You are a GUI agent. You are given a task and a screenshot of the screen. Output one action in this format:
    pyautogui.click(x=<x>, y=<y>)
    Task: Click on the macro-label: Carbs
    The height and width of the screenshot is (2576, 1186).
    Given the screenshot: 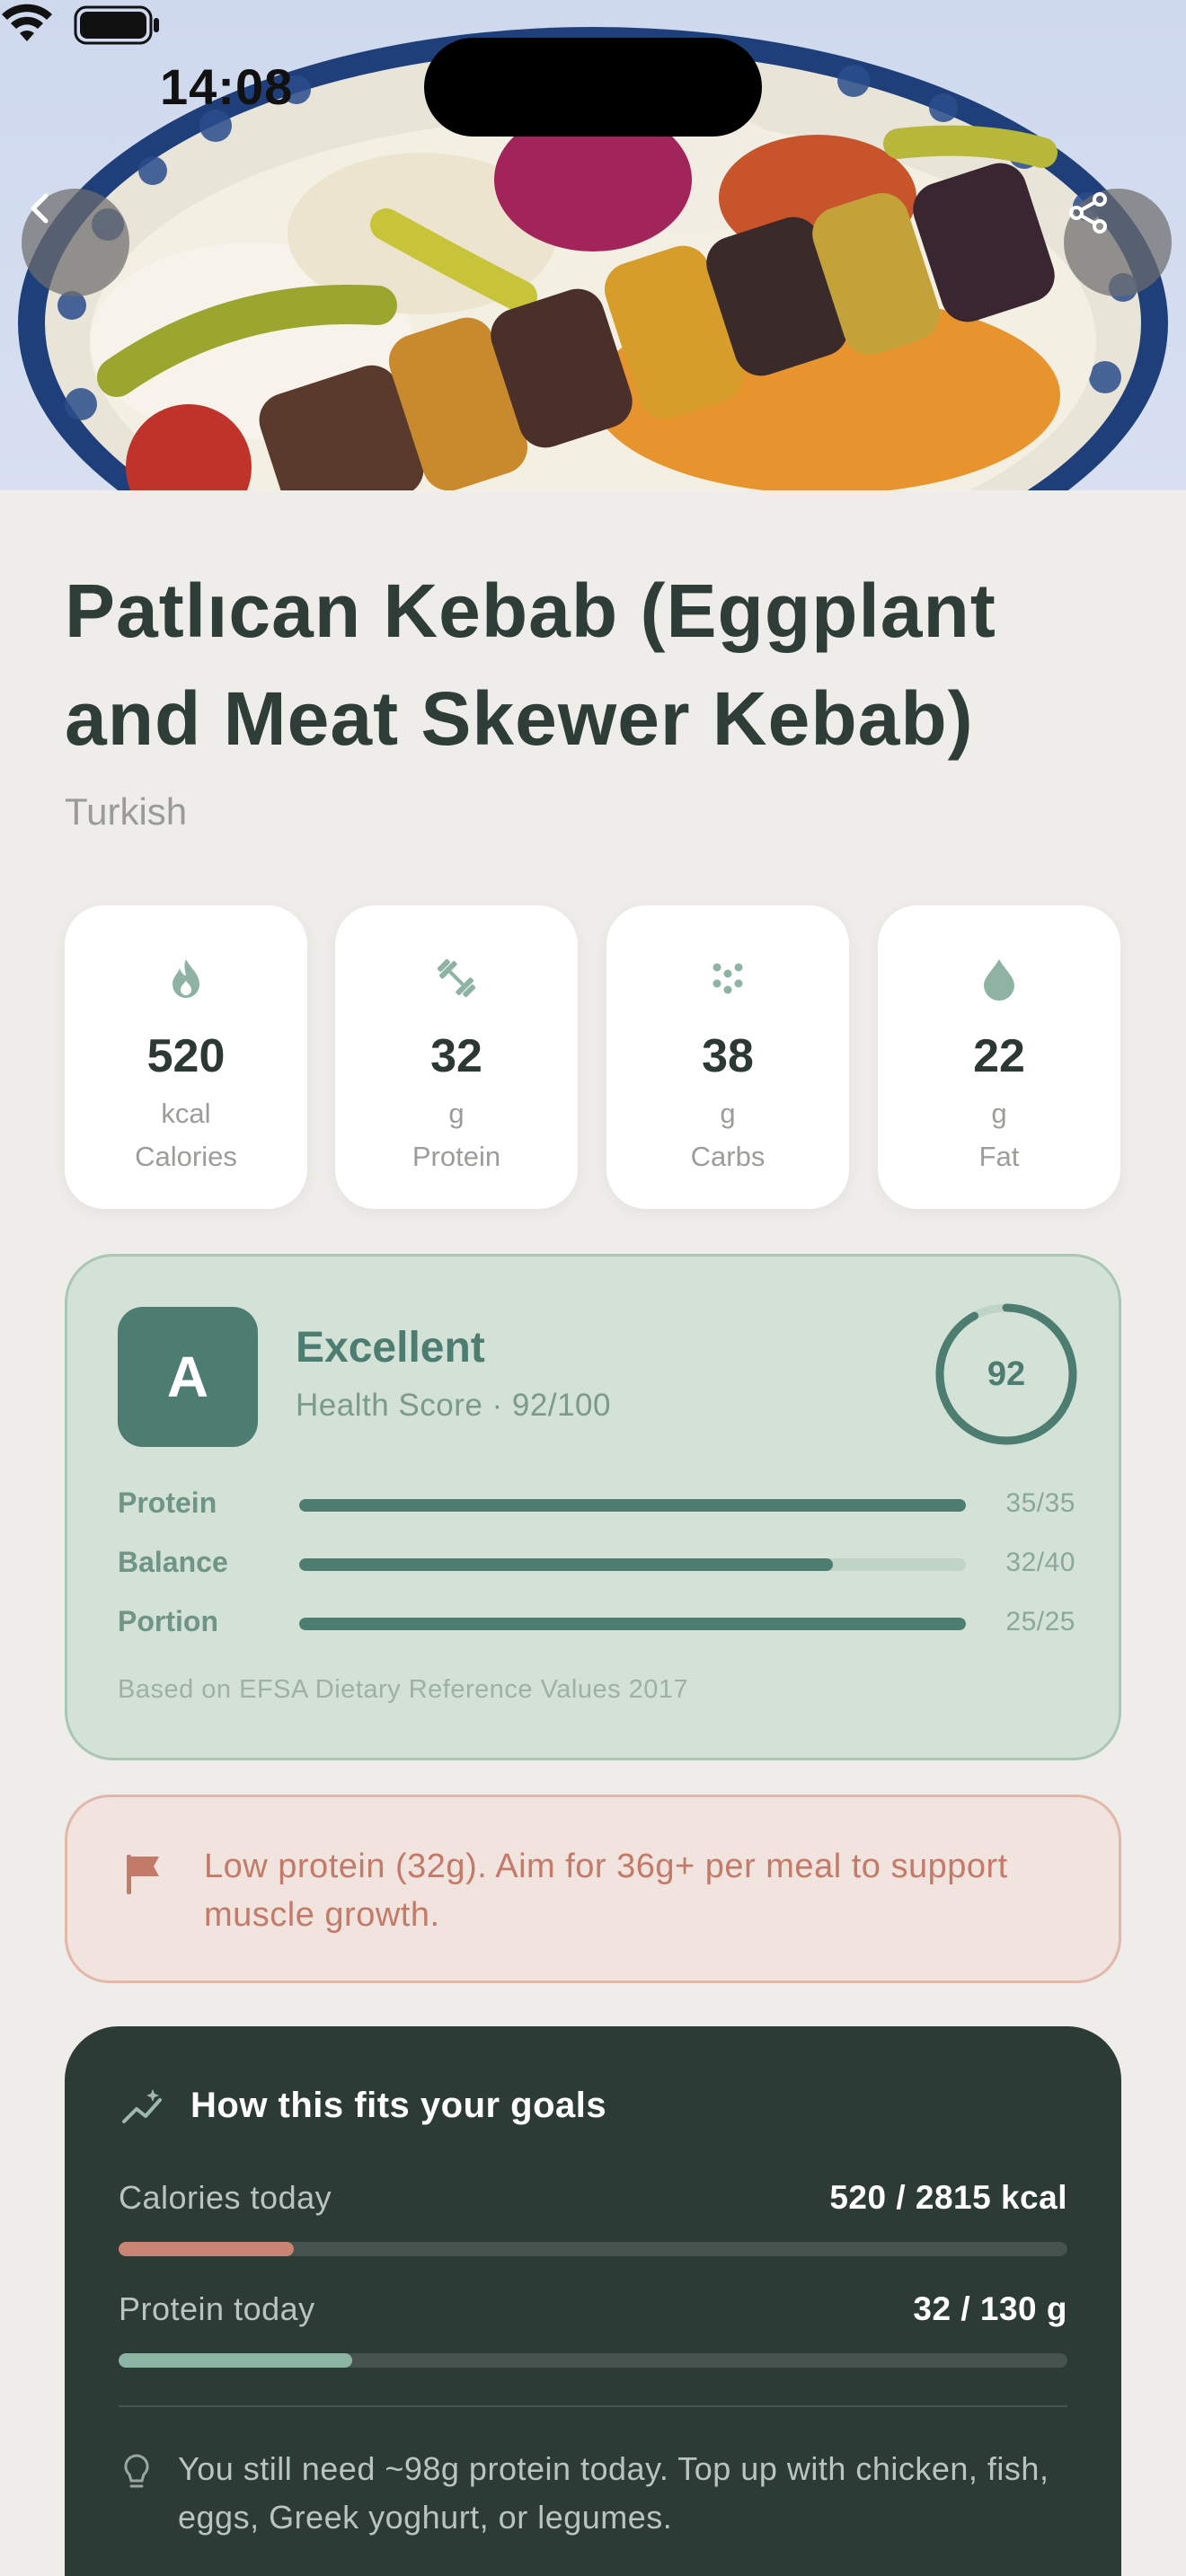 What is the action you would take?
    pyautogui.click(x=728, y=1156)
    